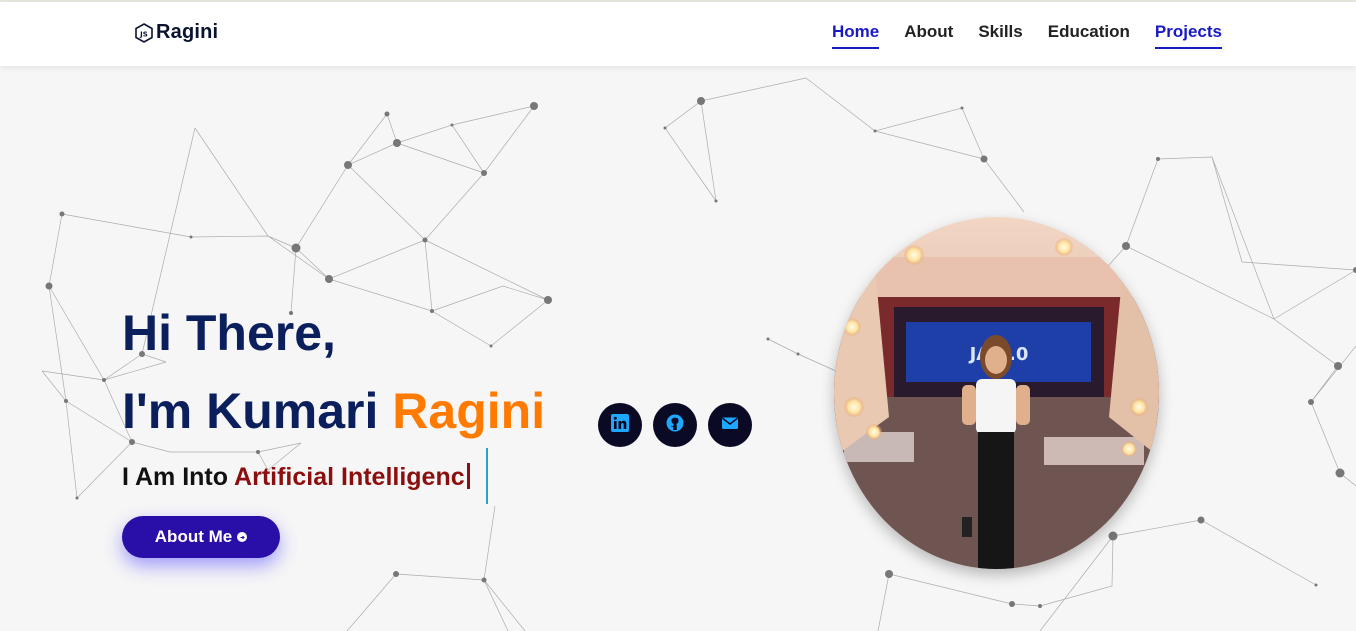 Image resolution: width=1356 pixels, height=631 pixels. I want to click on nav-skills: Skills, so click(1000, 34).